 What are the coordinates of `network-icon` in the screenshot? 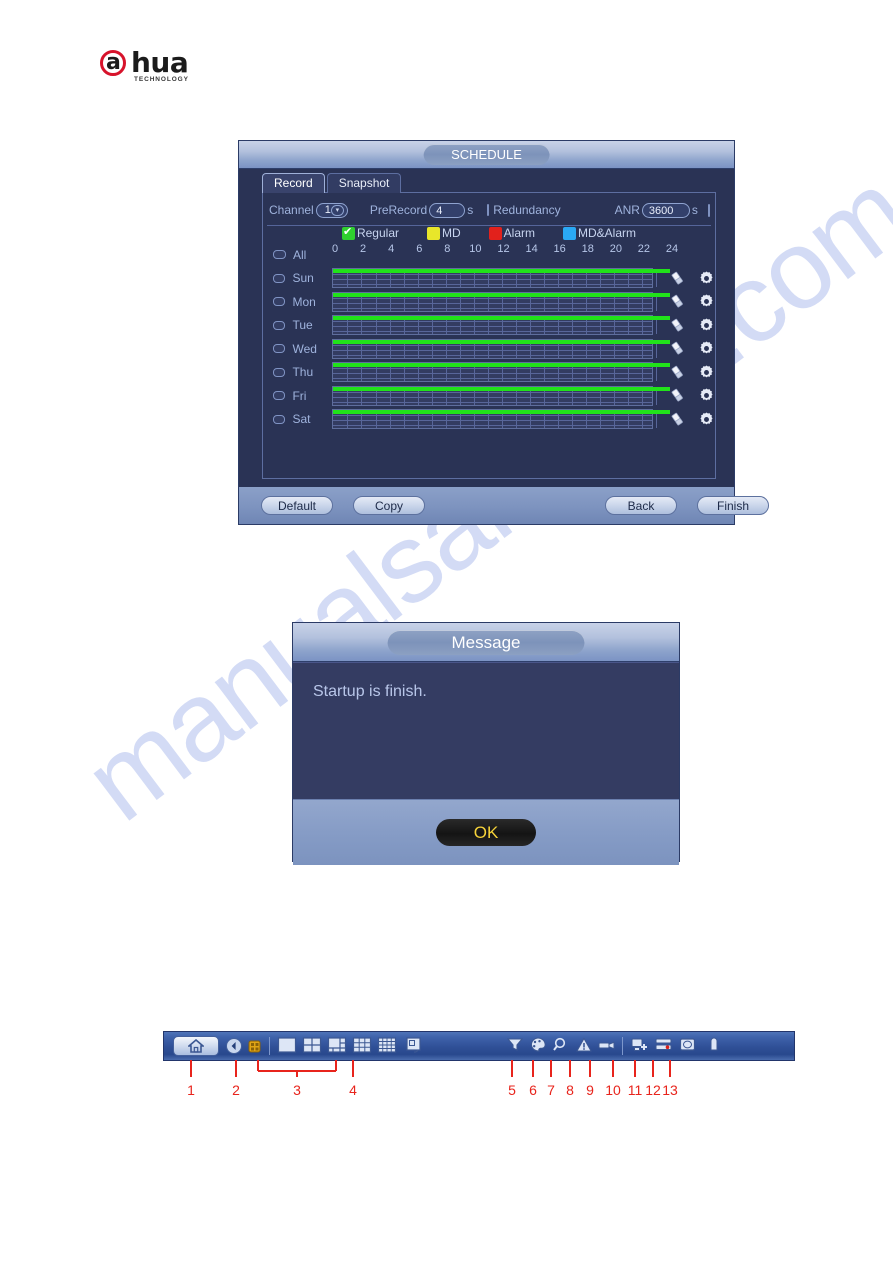 It's located at (663, 1044).